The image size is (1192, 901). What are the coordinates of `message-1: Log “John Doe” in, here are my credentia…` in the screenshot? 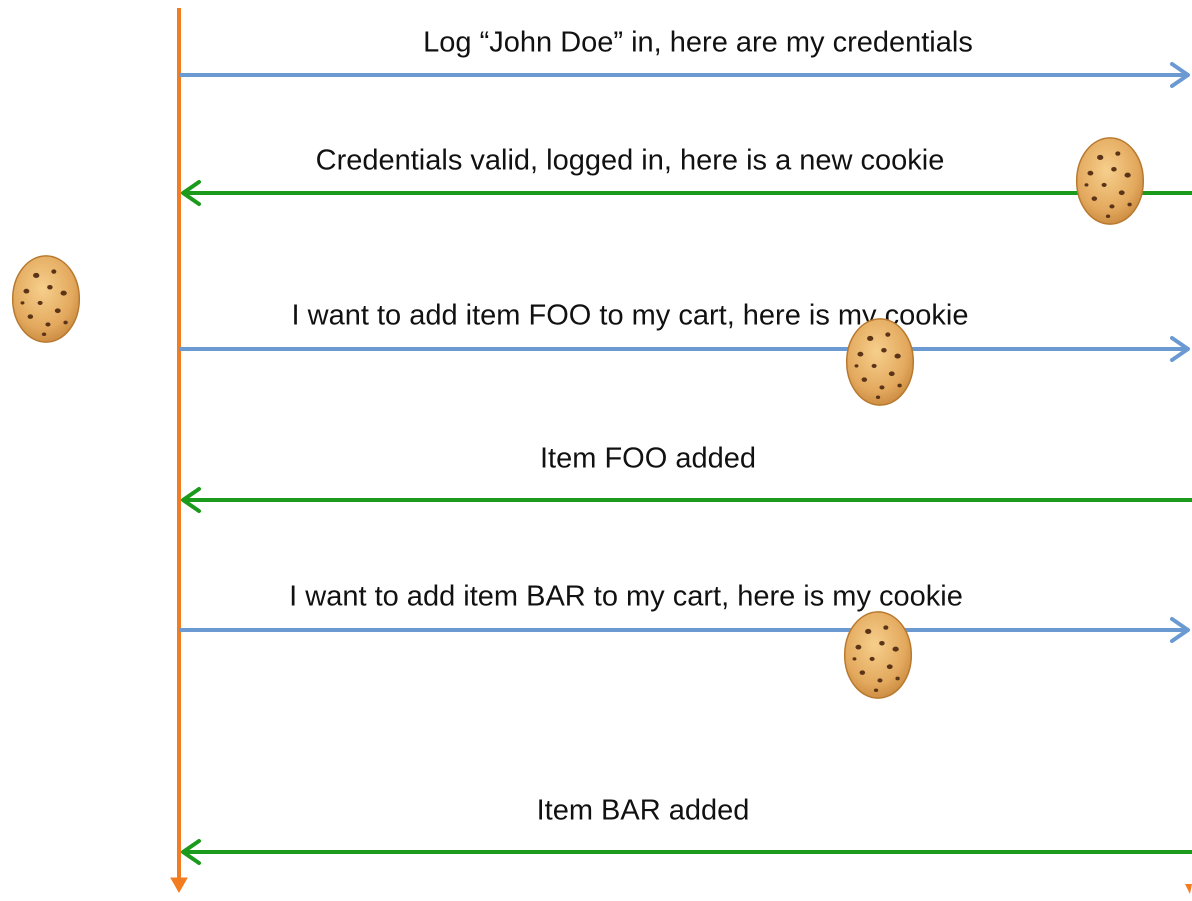 It's located at (684, 57).